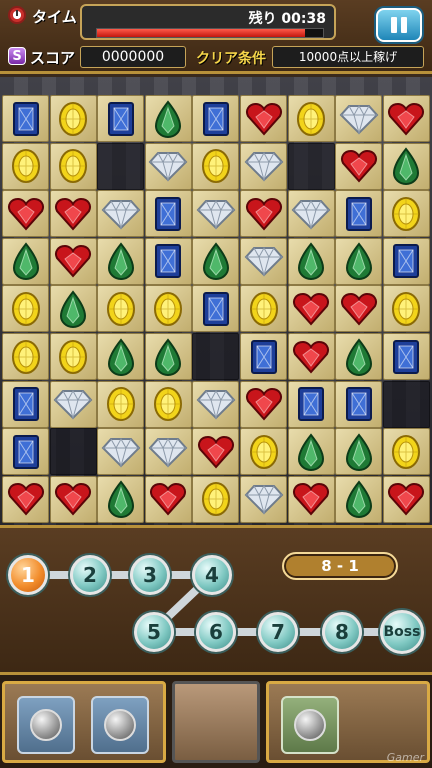  I want to click on remaining-time: 残り 00:38, so click(287, 19).